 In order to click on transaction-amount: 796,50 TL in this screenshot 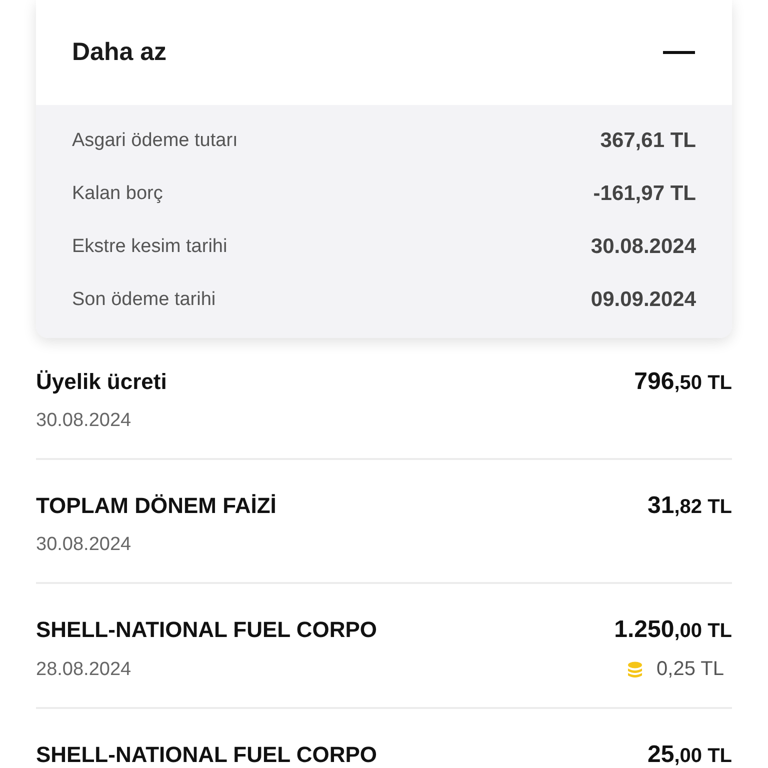, I will do `click(683, 382)`.